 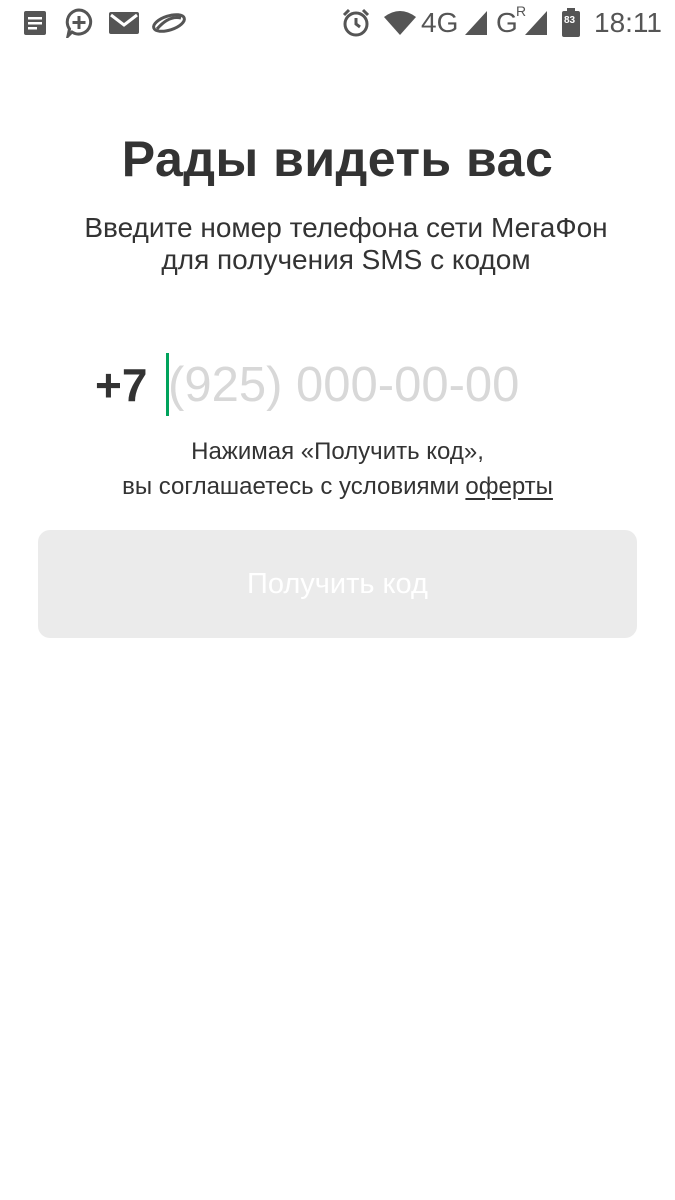 I want to click on terms-line-2: вы соглашаетесь с условиями оферты, so click(x=337, y=486).